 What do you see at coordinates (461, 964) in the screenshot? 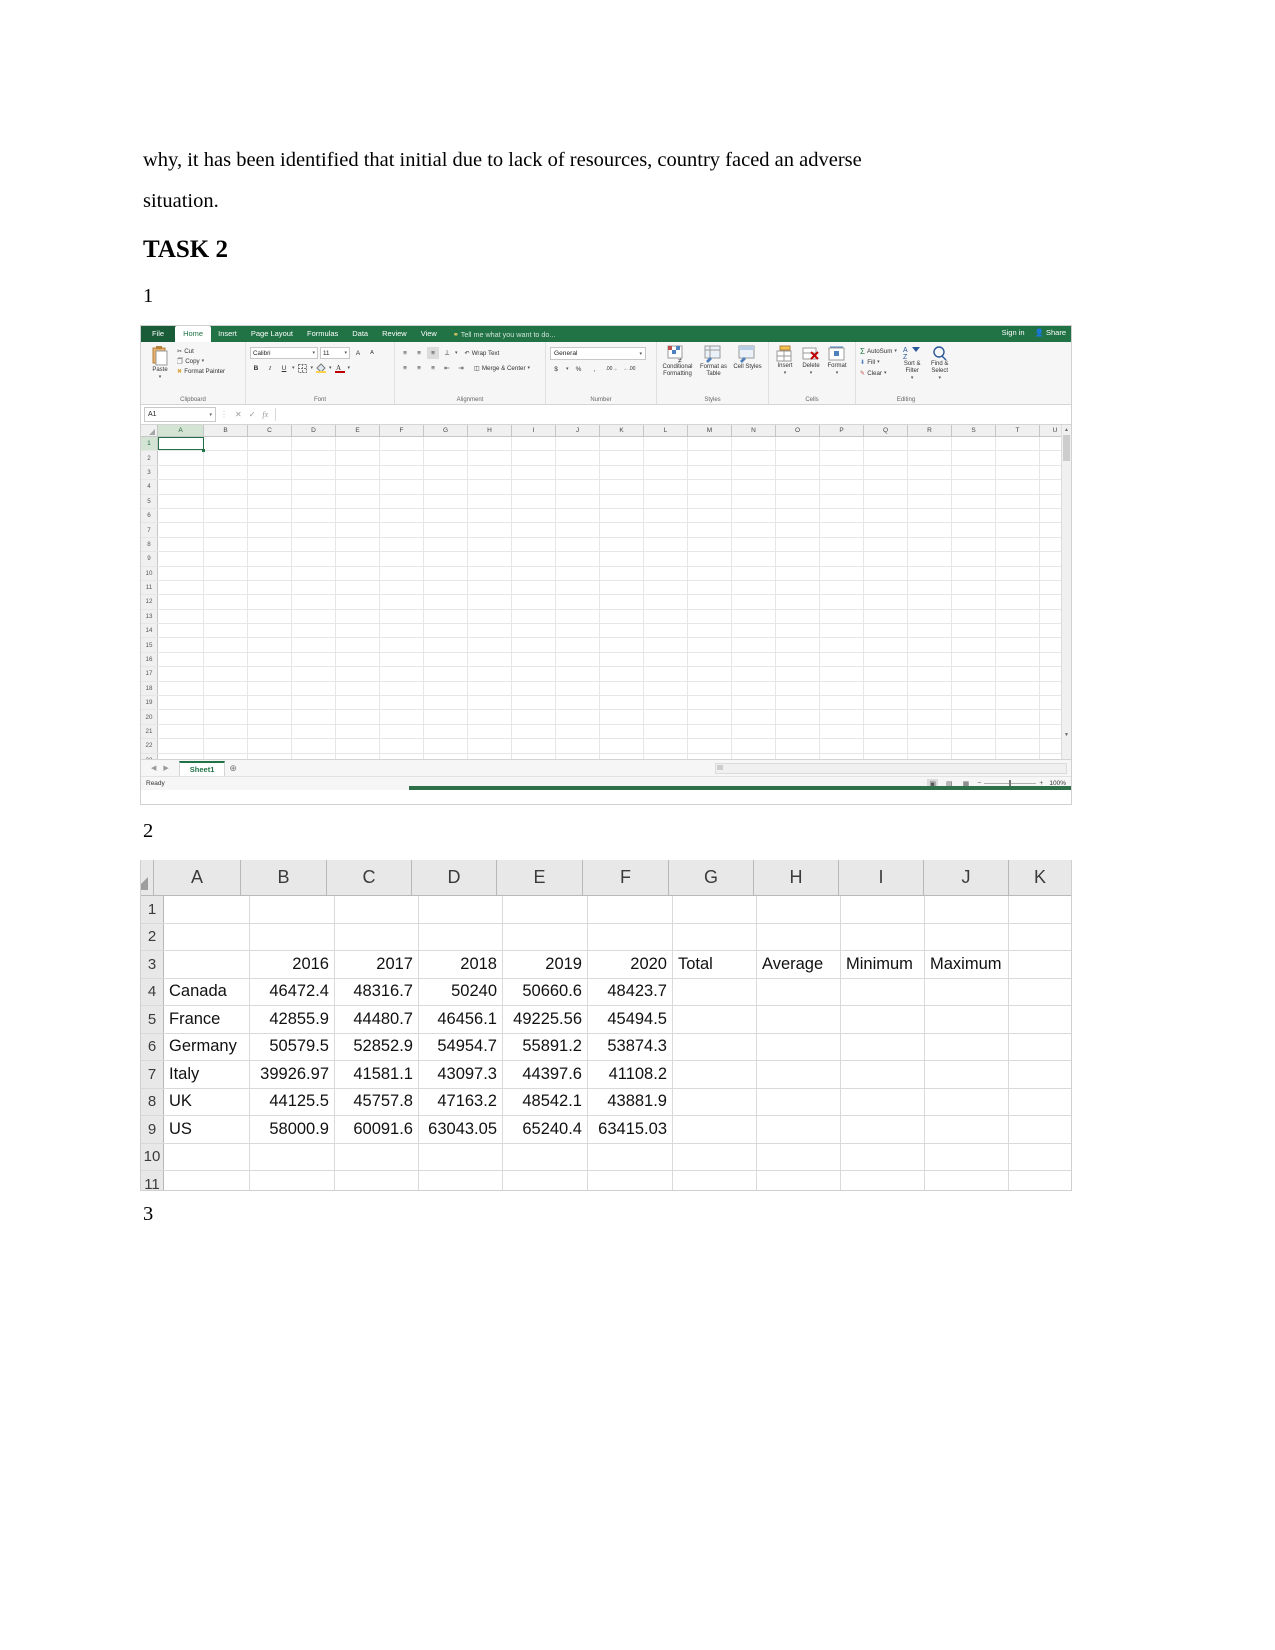
I see `table-cell-filled: 2018` at bounding box center [461, 964].